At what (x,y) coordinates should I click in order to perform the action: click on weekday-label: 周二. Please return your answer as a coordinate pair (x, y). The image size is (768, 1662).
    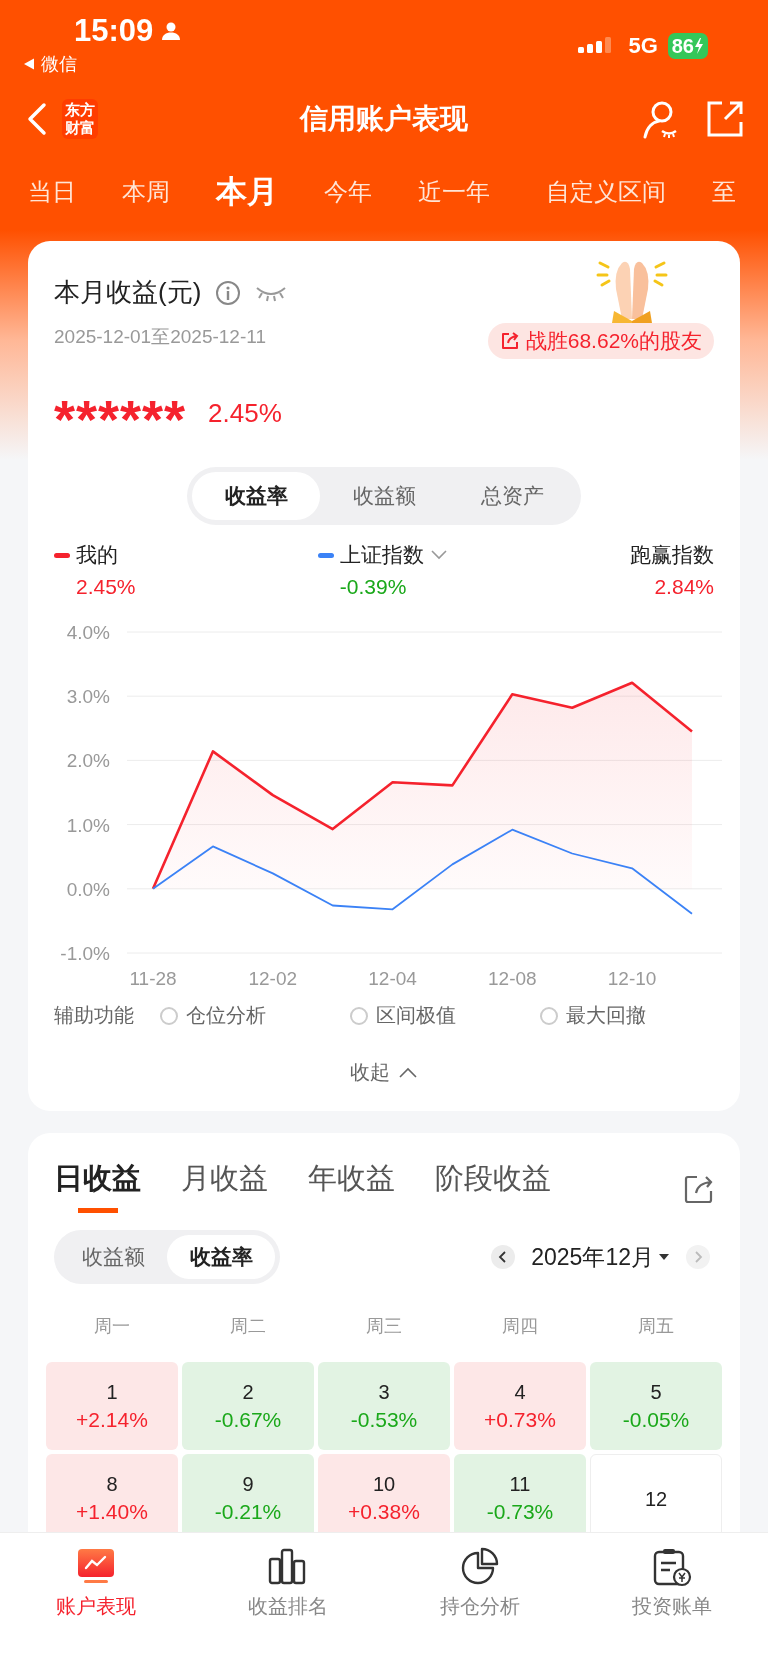
    Looking at the image, I should click on (248, 1326).